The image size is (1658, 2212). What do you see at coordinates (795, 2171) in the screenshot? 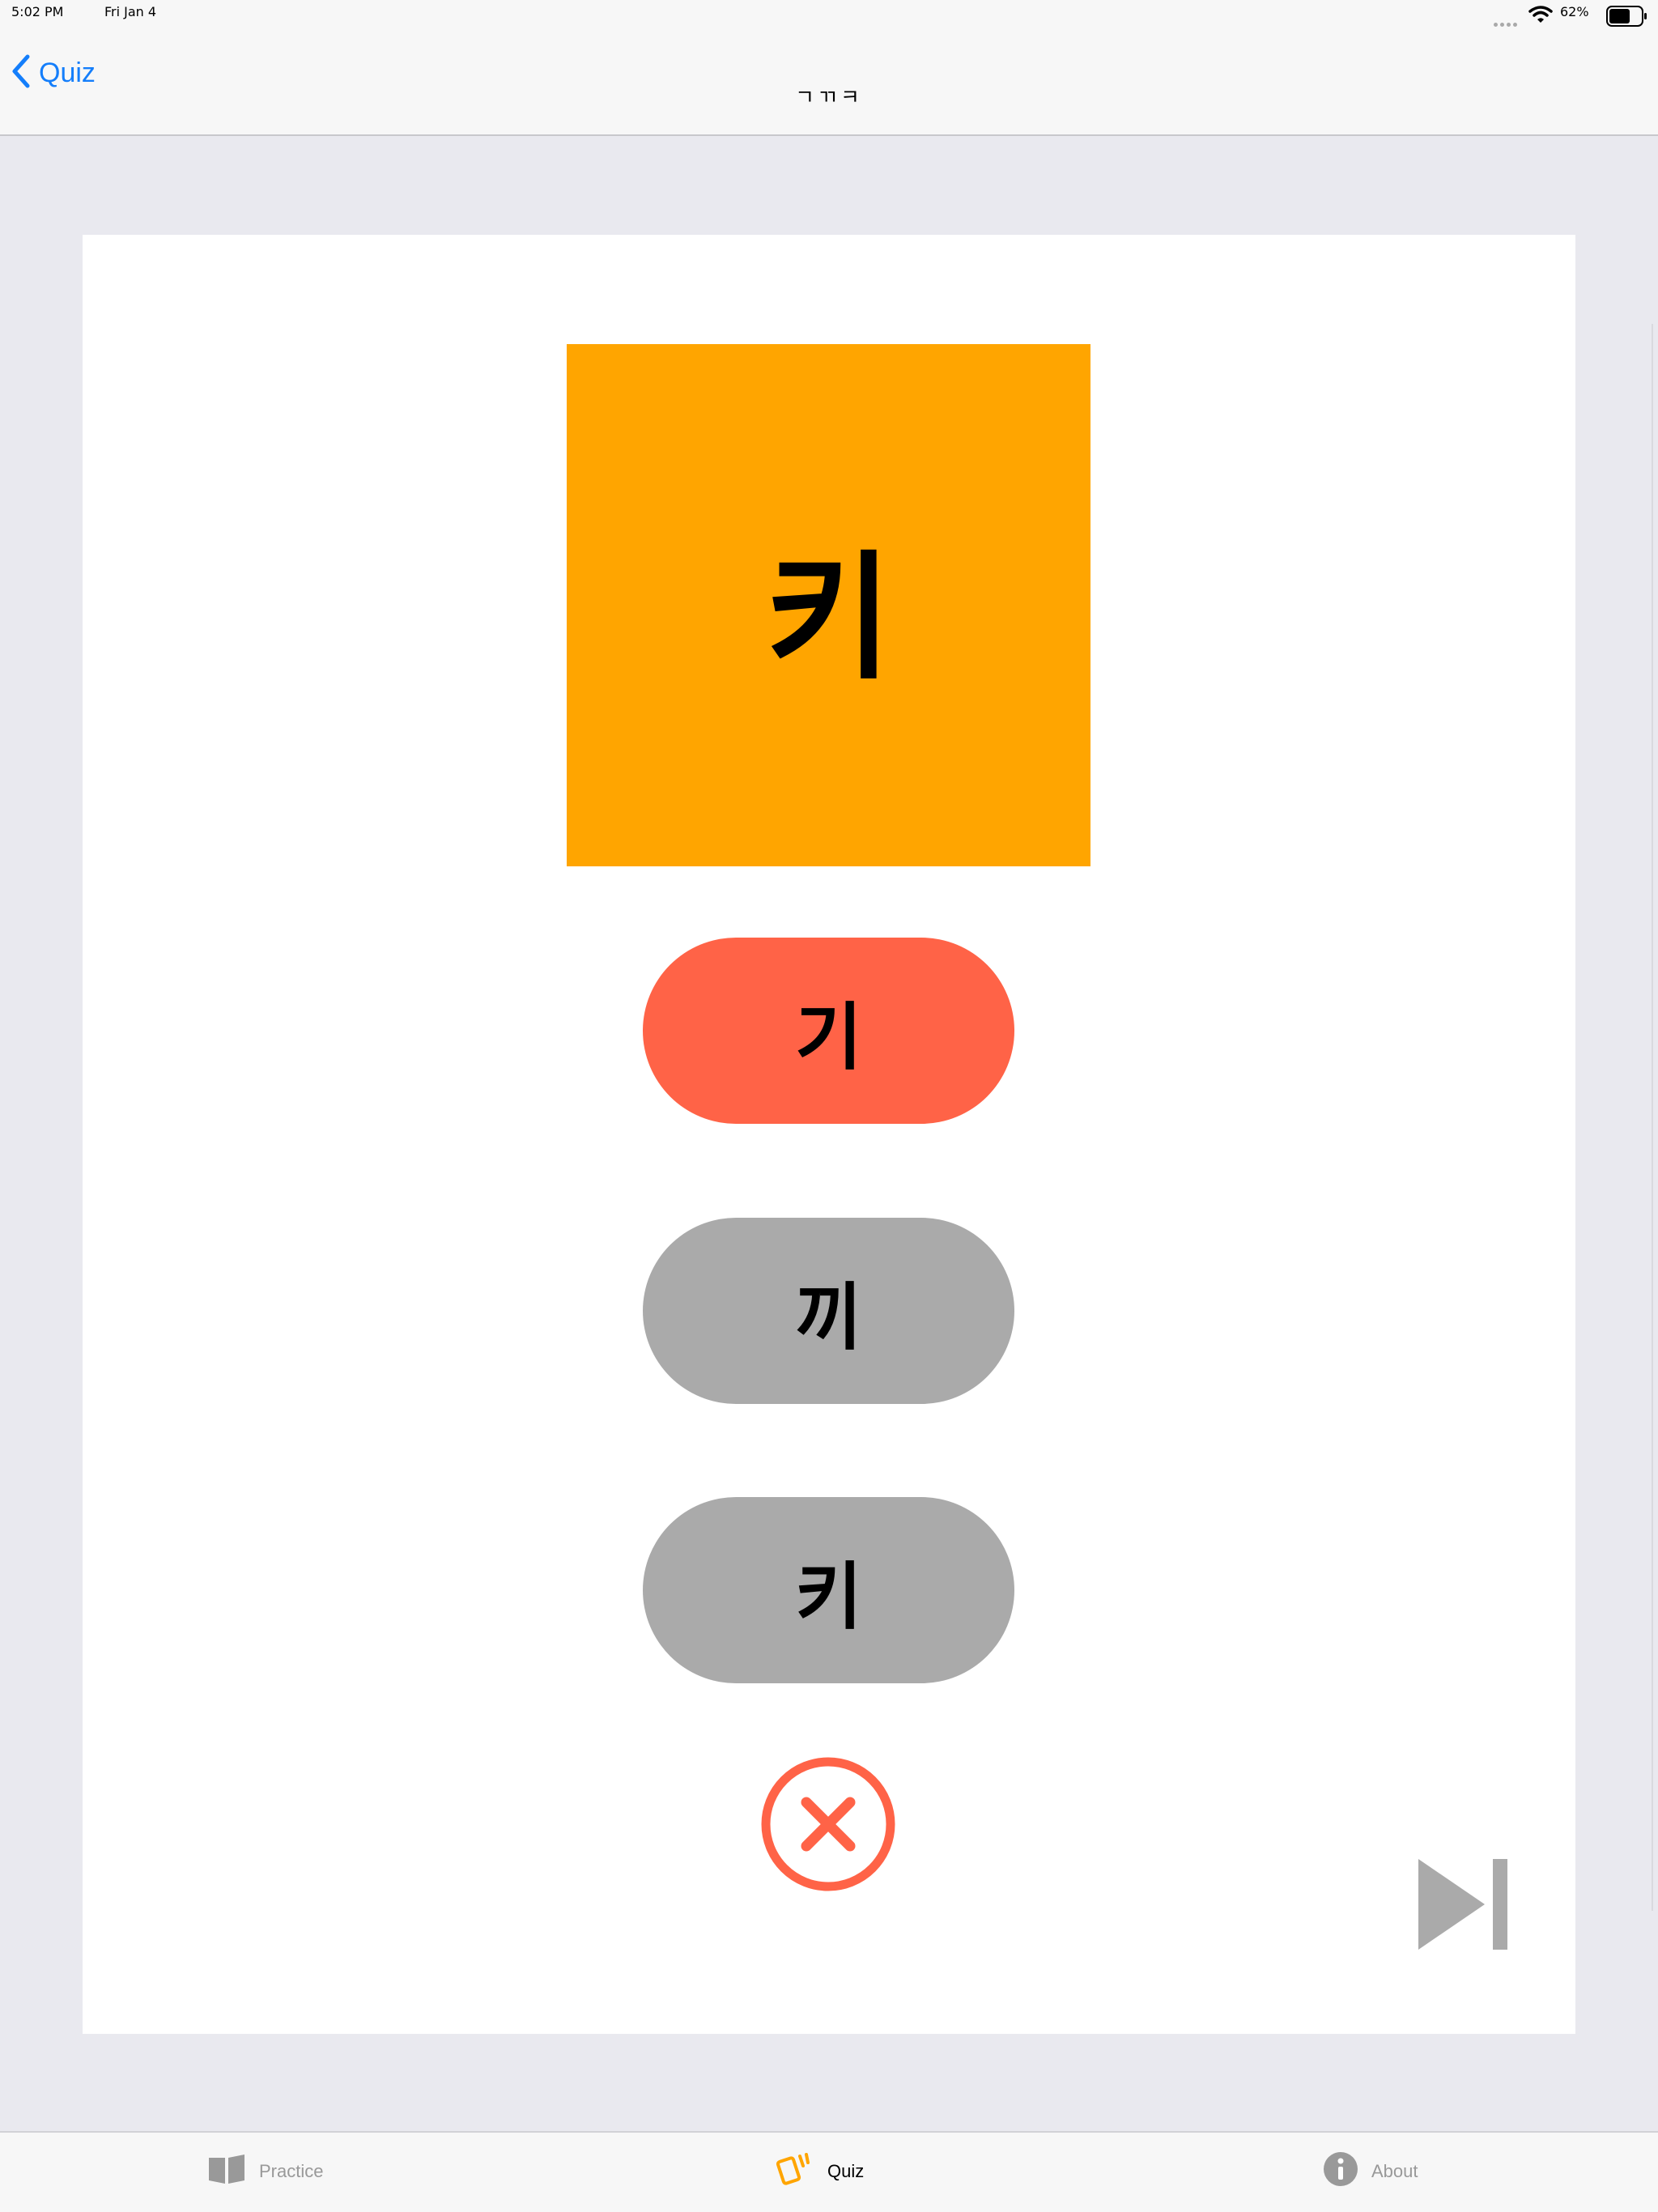
I see `cards-icon` at bounding box center [795, 2171].